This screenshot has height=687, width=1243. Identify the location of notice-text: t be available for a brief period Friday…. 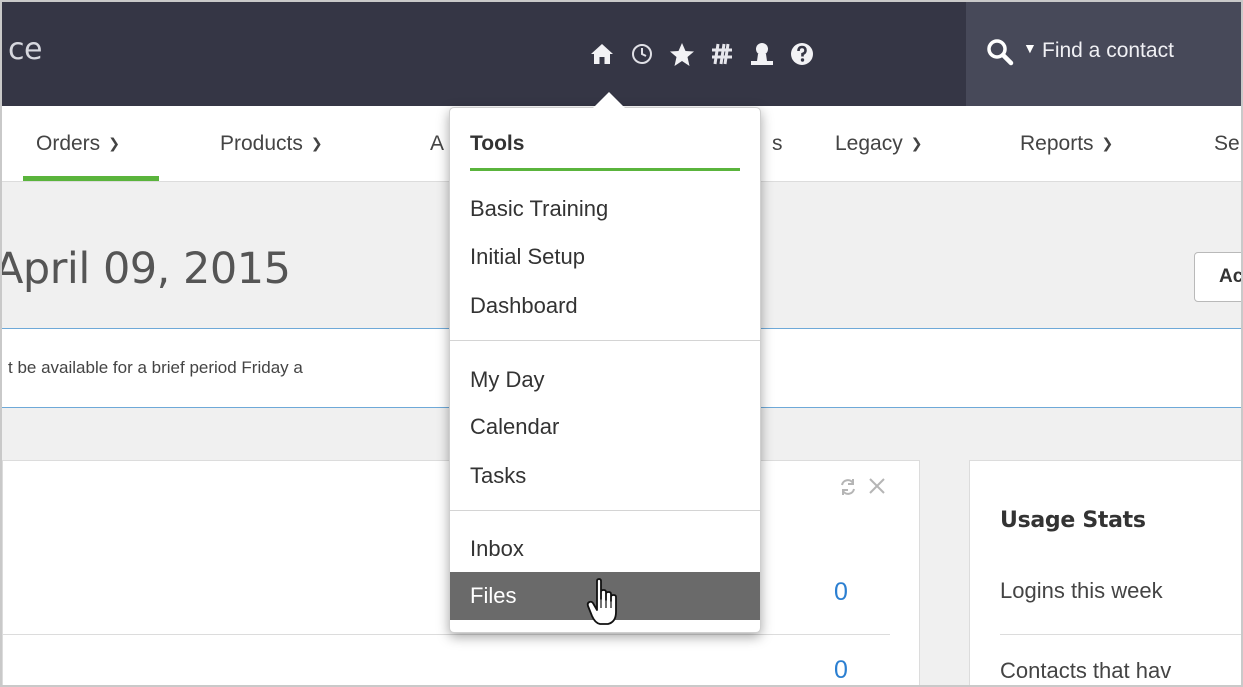
(155, 367).